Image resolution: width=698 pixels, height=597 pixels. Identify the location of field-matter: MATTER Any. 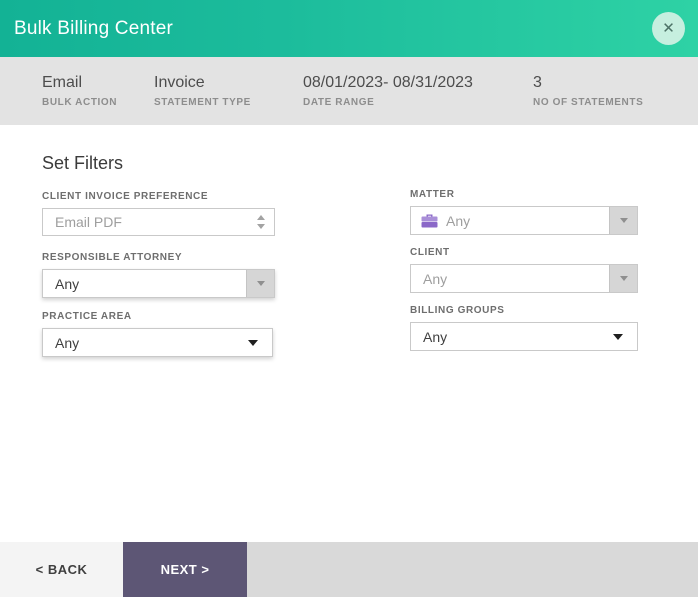
(524, 212).